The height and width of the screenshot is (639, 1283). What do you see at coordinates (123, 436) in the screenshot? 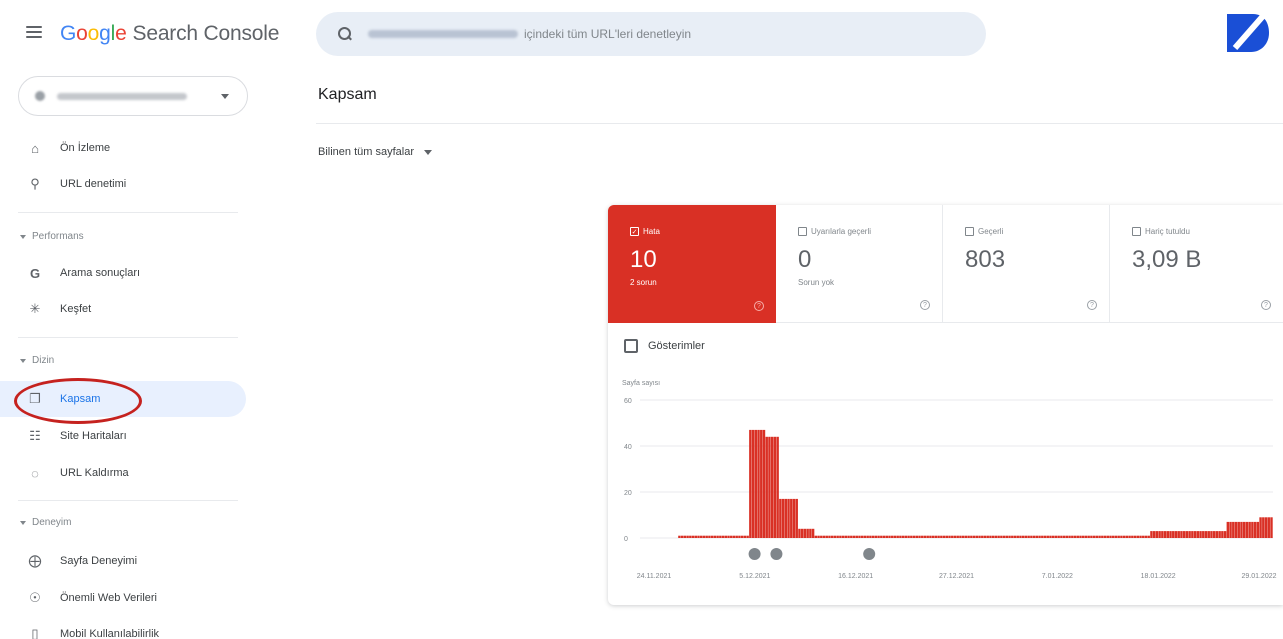
I see `sidebar-item-sitemaps: ☷ Site Haritaları` at bounding box center [123, 436].